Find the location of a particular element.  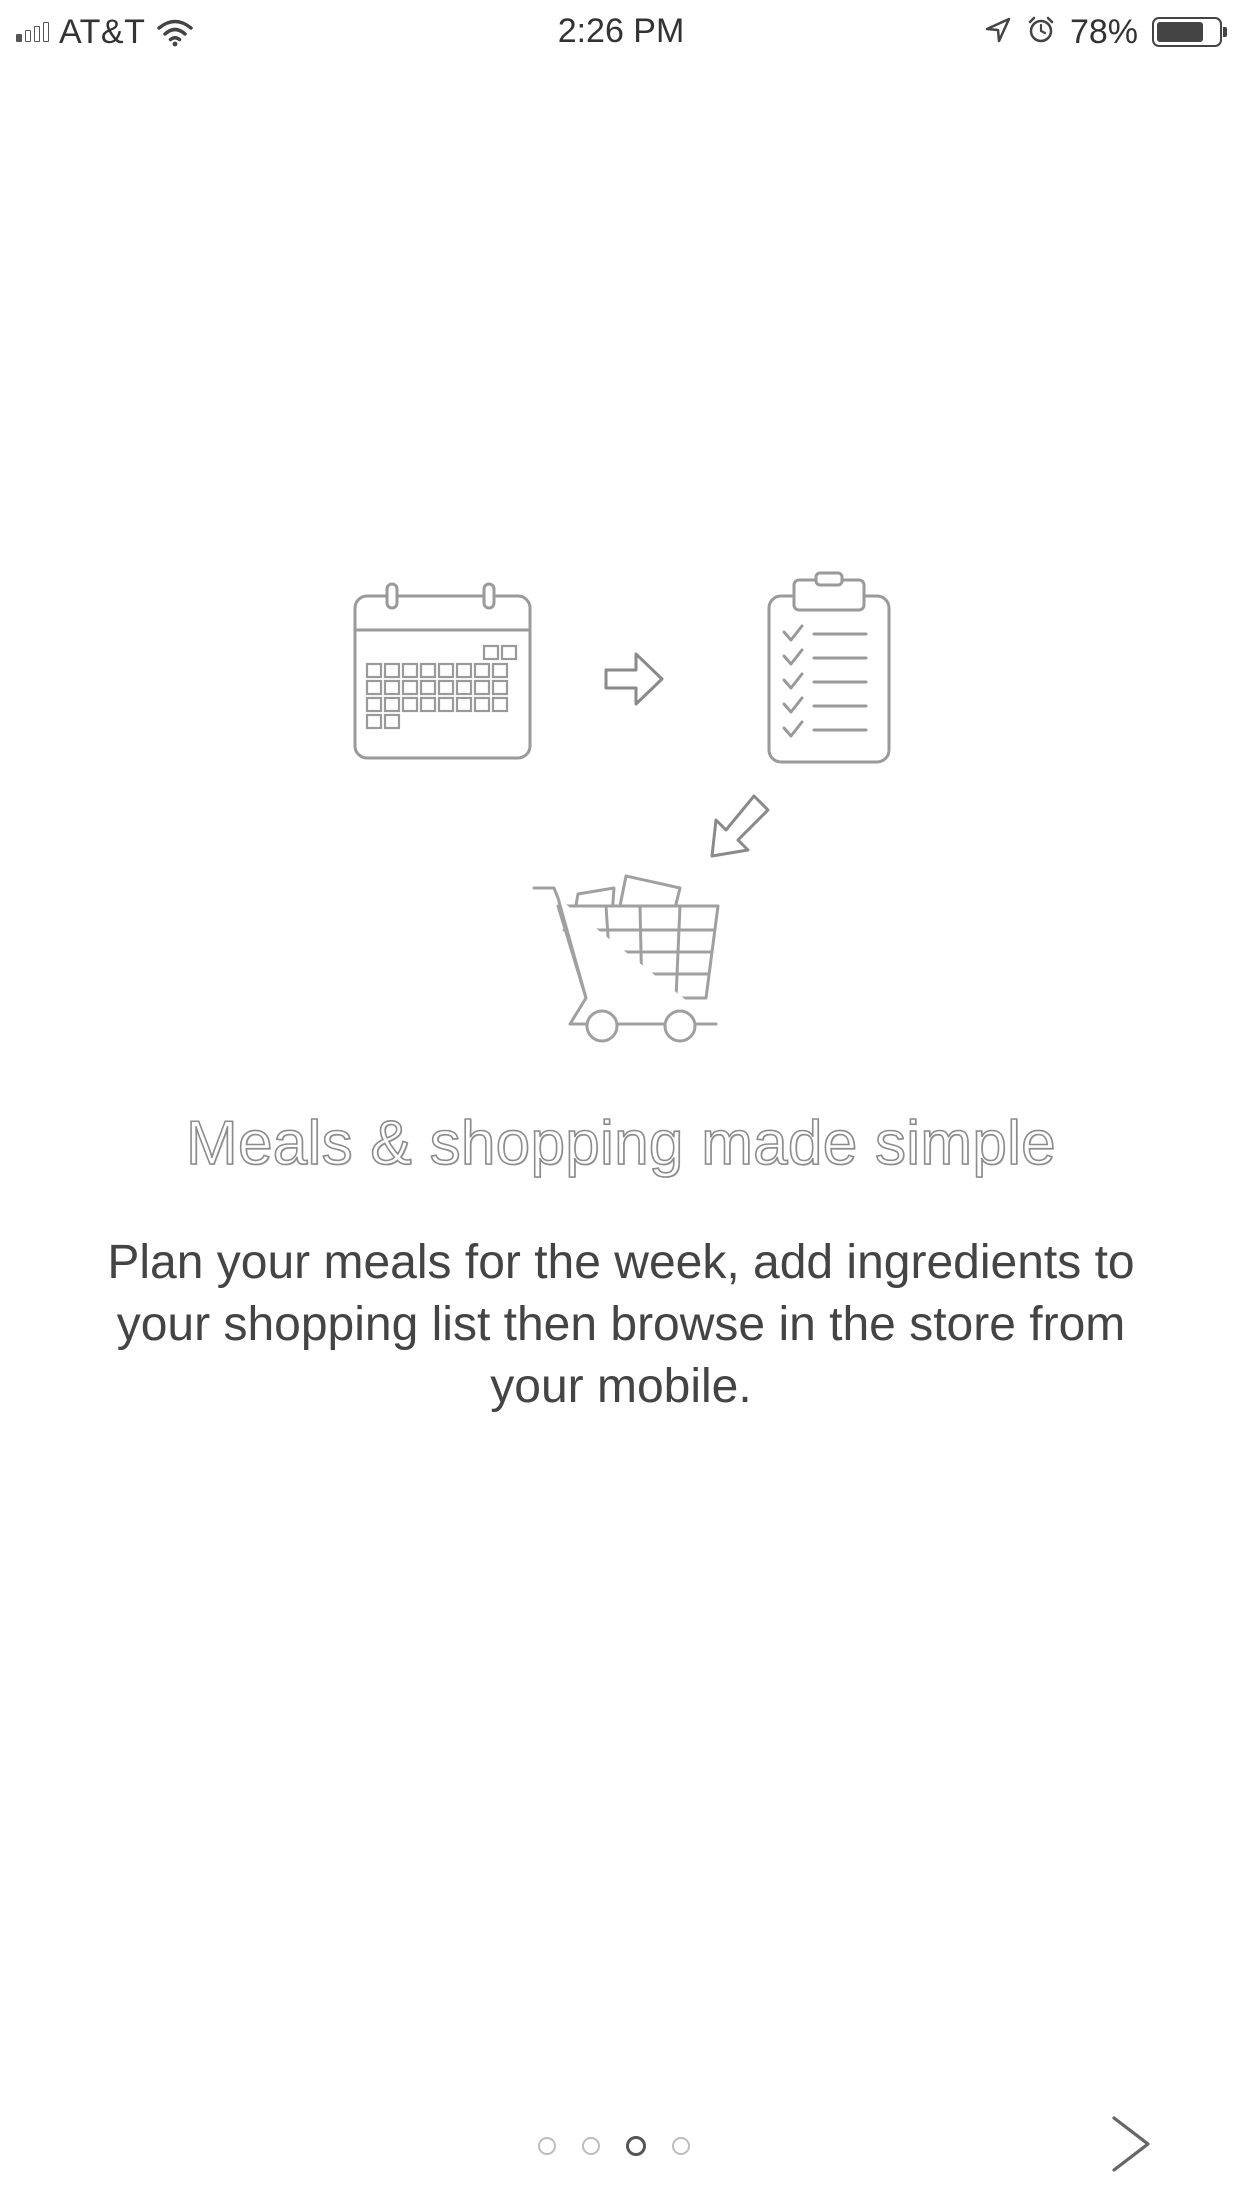

battery-percentage: 78% is located at coordinates (1103, 31).